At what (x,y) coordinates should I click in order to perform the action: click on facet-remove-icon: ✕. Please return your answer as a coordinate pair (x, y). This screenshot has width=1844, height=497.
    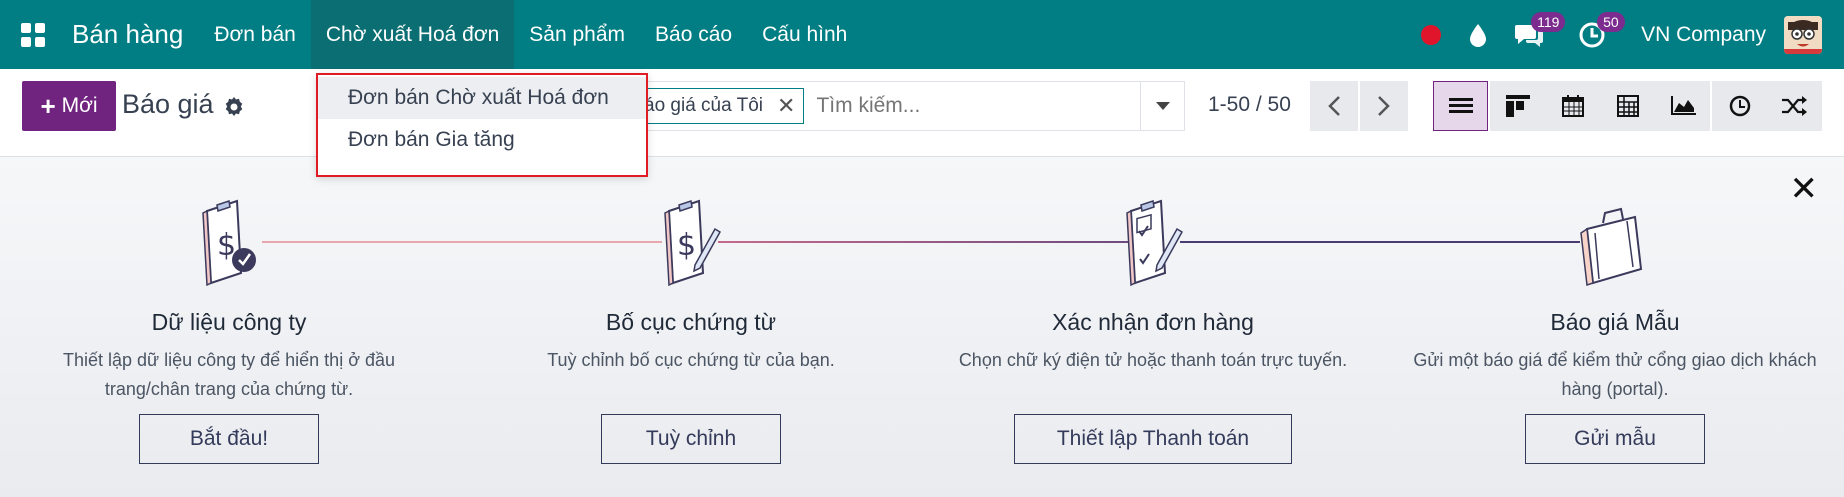
    Looking at the image, I should click on (786, 106).